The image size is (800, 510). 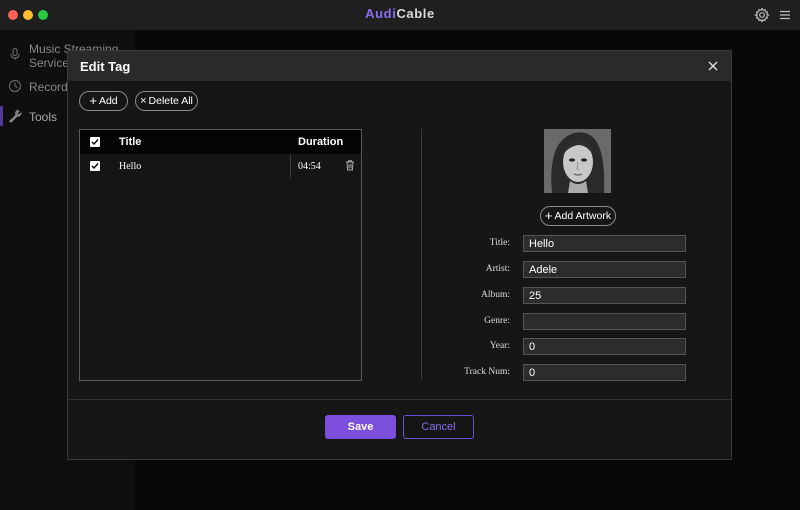 What do you see at coordinates (321, 142) in the screenshot?
I see `column-header-duration: Duration` at bounding box center [321, 142].